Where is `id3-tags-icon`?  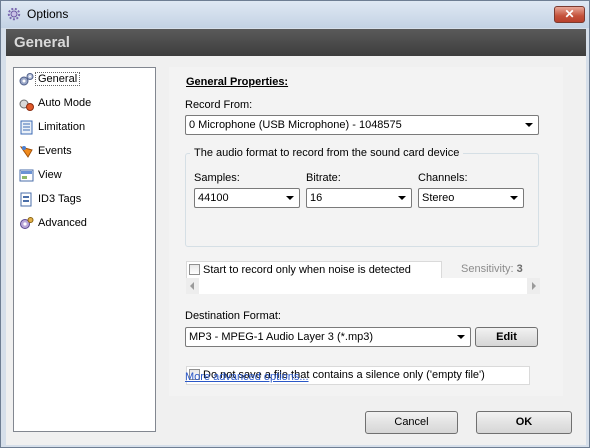 id3-tags-icon is located at coordinates (26, 199).